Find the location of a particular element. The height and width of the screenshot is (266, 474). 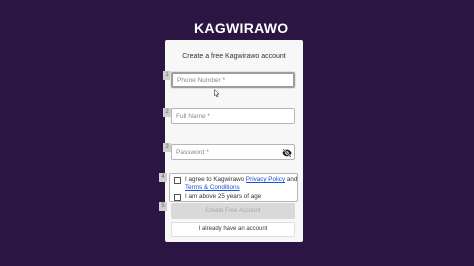

terms-conditions-link: Terms & Conditions is located at coordinates (212, 187).